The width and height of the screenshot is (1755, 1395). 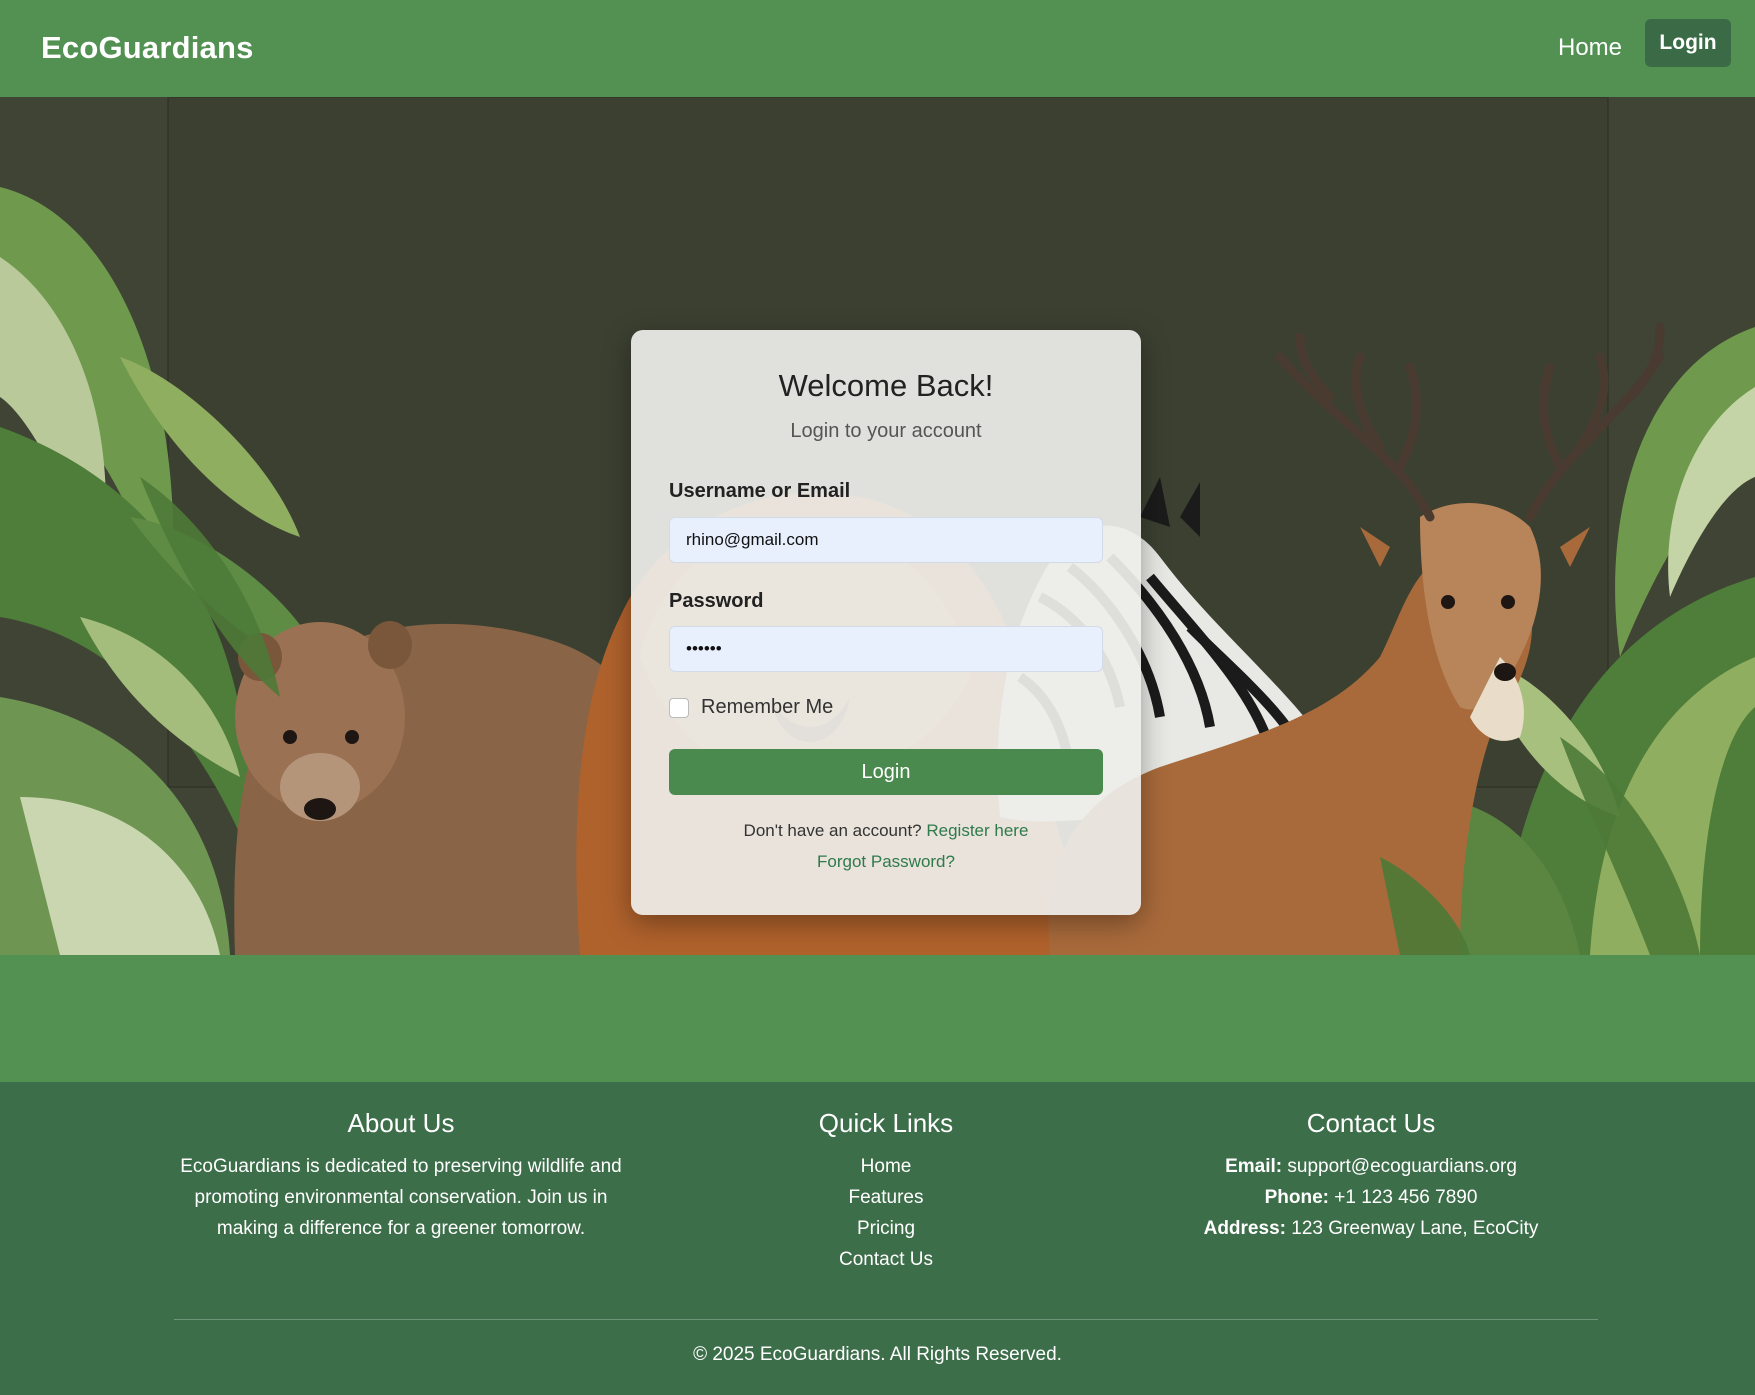 I want to click on contact-email-line: Email: support@ecoguardians.org, so click(x=1371, y=1166).